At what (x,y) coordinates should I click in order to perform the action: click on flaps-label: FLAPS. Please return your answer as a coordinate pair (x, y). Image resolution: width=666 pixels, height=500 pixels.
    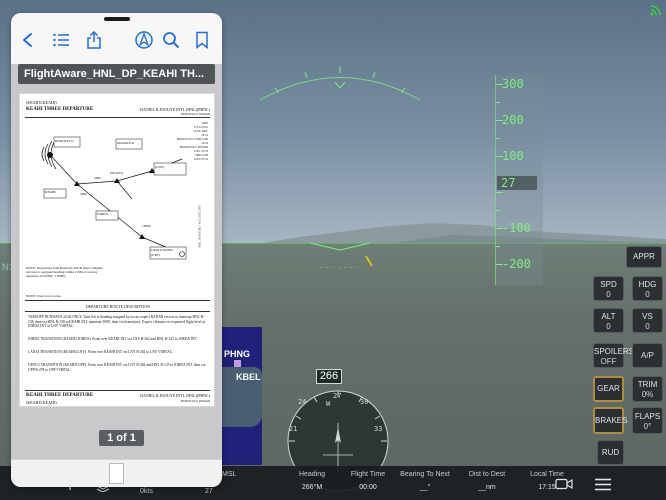
    Looking at the image, I should click on (647, 416).